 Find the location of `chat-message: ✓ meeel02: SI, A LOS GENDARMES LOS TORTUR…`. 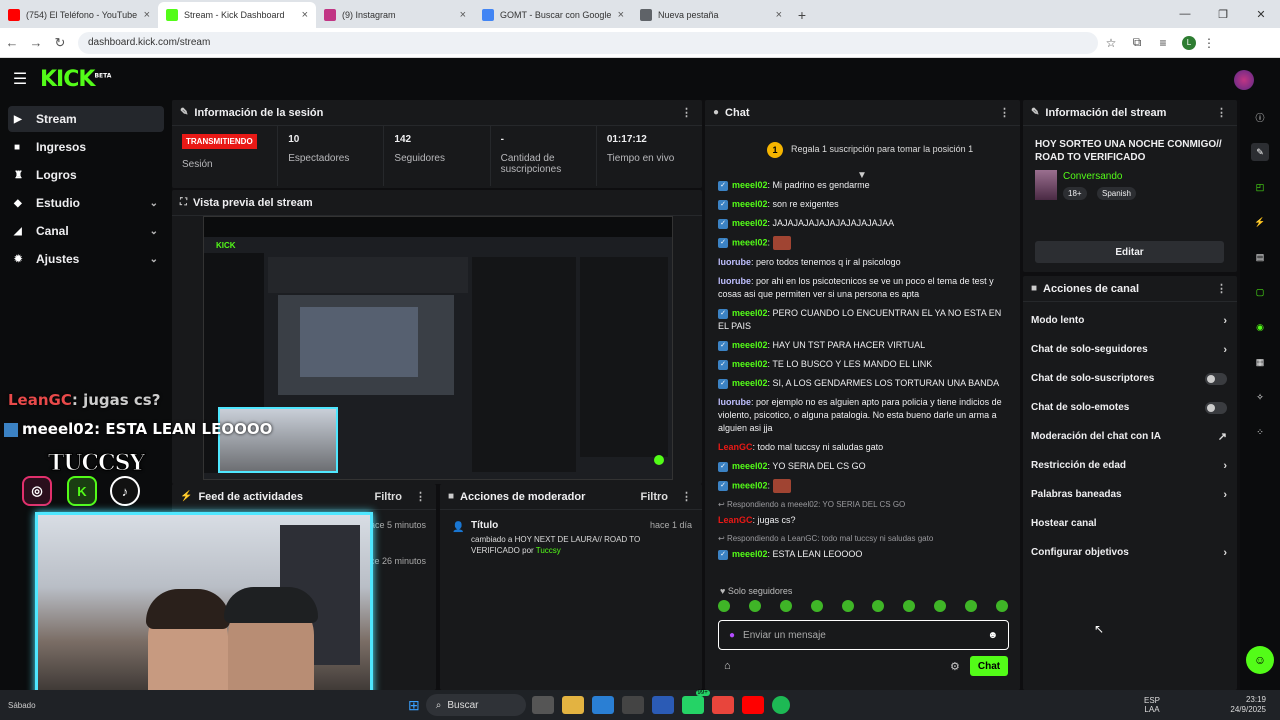

chat-message: ✓ meeel02: SI, A LOS GENDARMES LOS TORTUR… is located at coordinates (862, 383).